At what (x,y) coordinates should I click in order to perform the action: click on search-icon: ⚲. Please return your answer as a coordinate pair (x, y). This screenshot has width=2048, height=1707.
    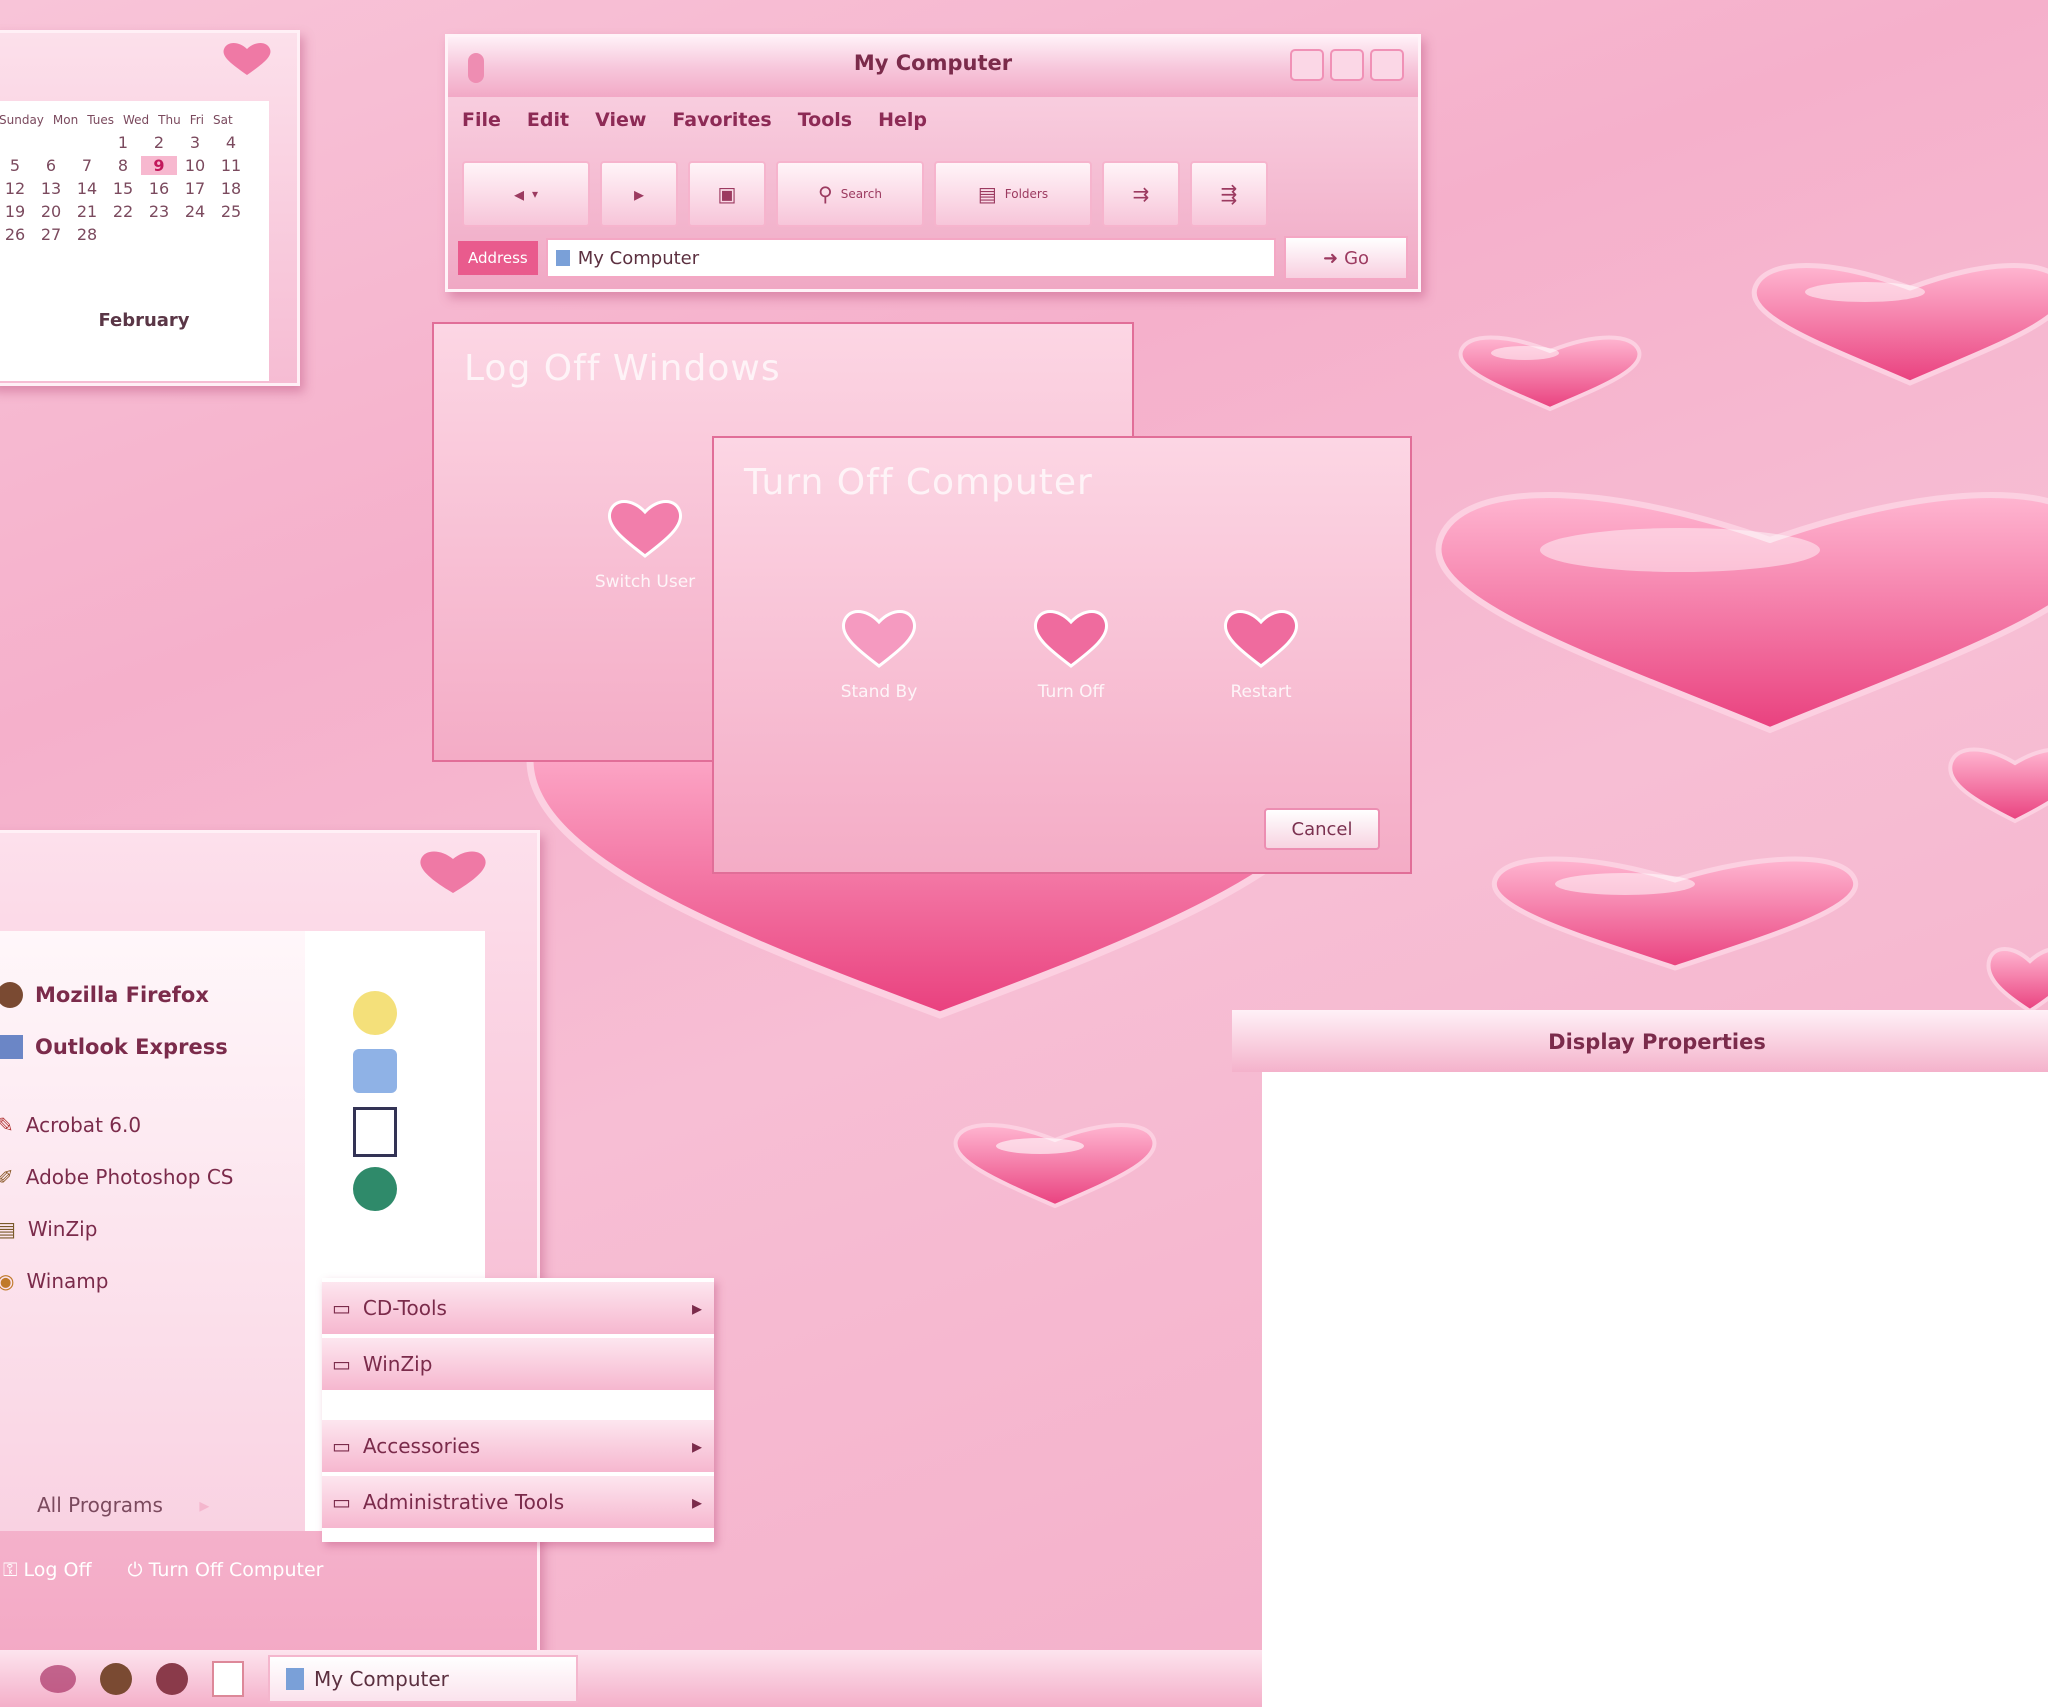
    Looking at the image, I should click on (825, 194).